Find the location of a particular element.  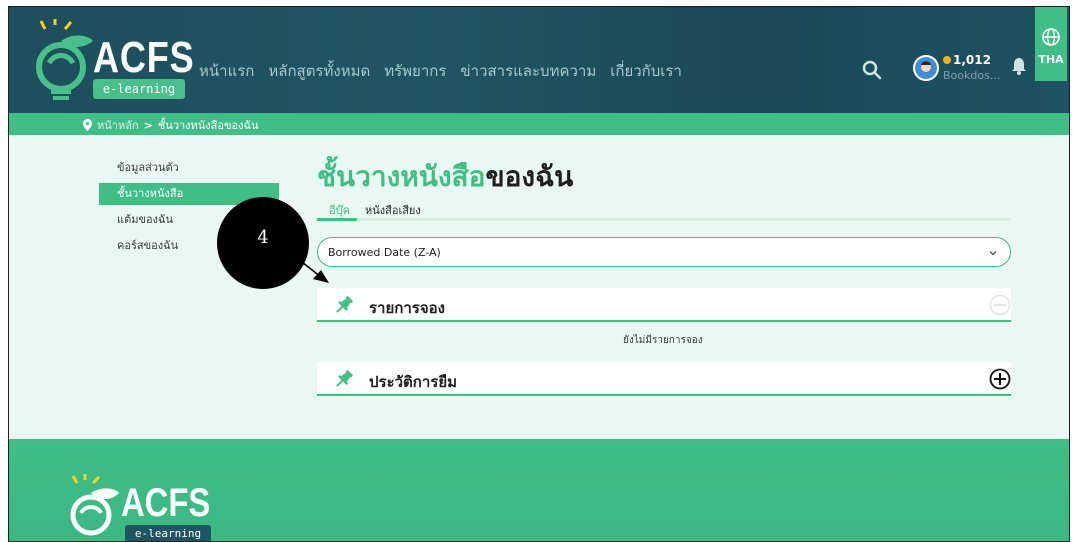

breadcrumb-current: ชั้นวางหนังสือของฉัน is located at coordinates (208, 125).